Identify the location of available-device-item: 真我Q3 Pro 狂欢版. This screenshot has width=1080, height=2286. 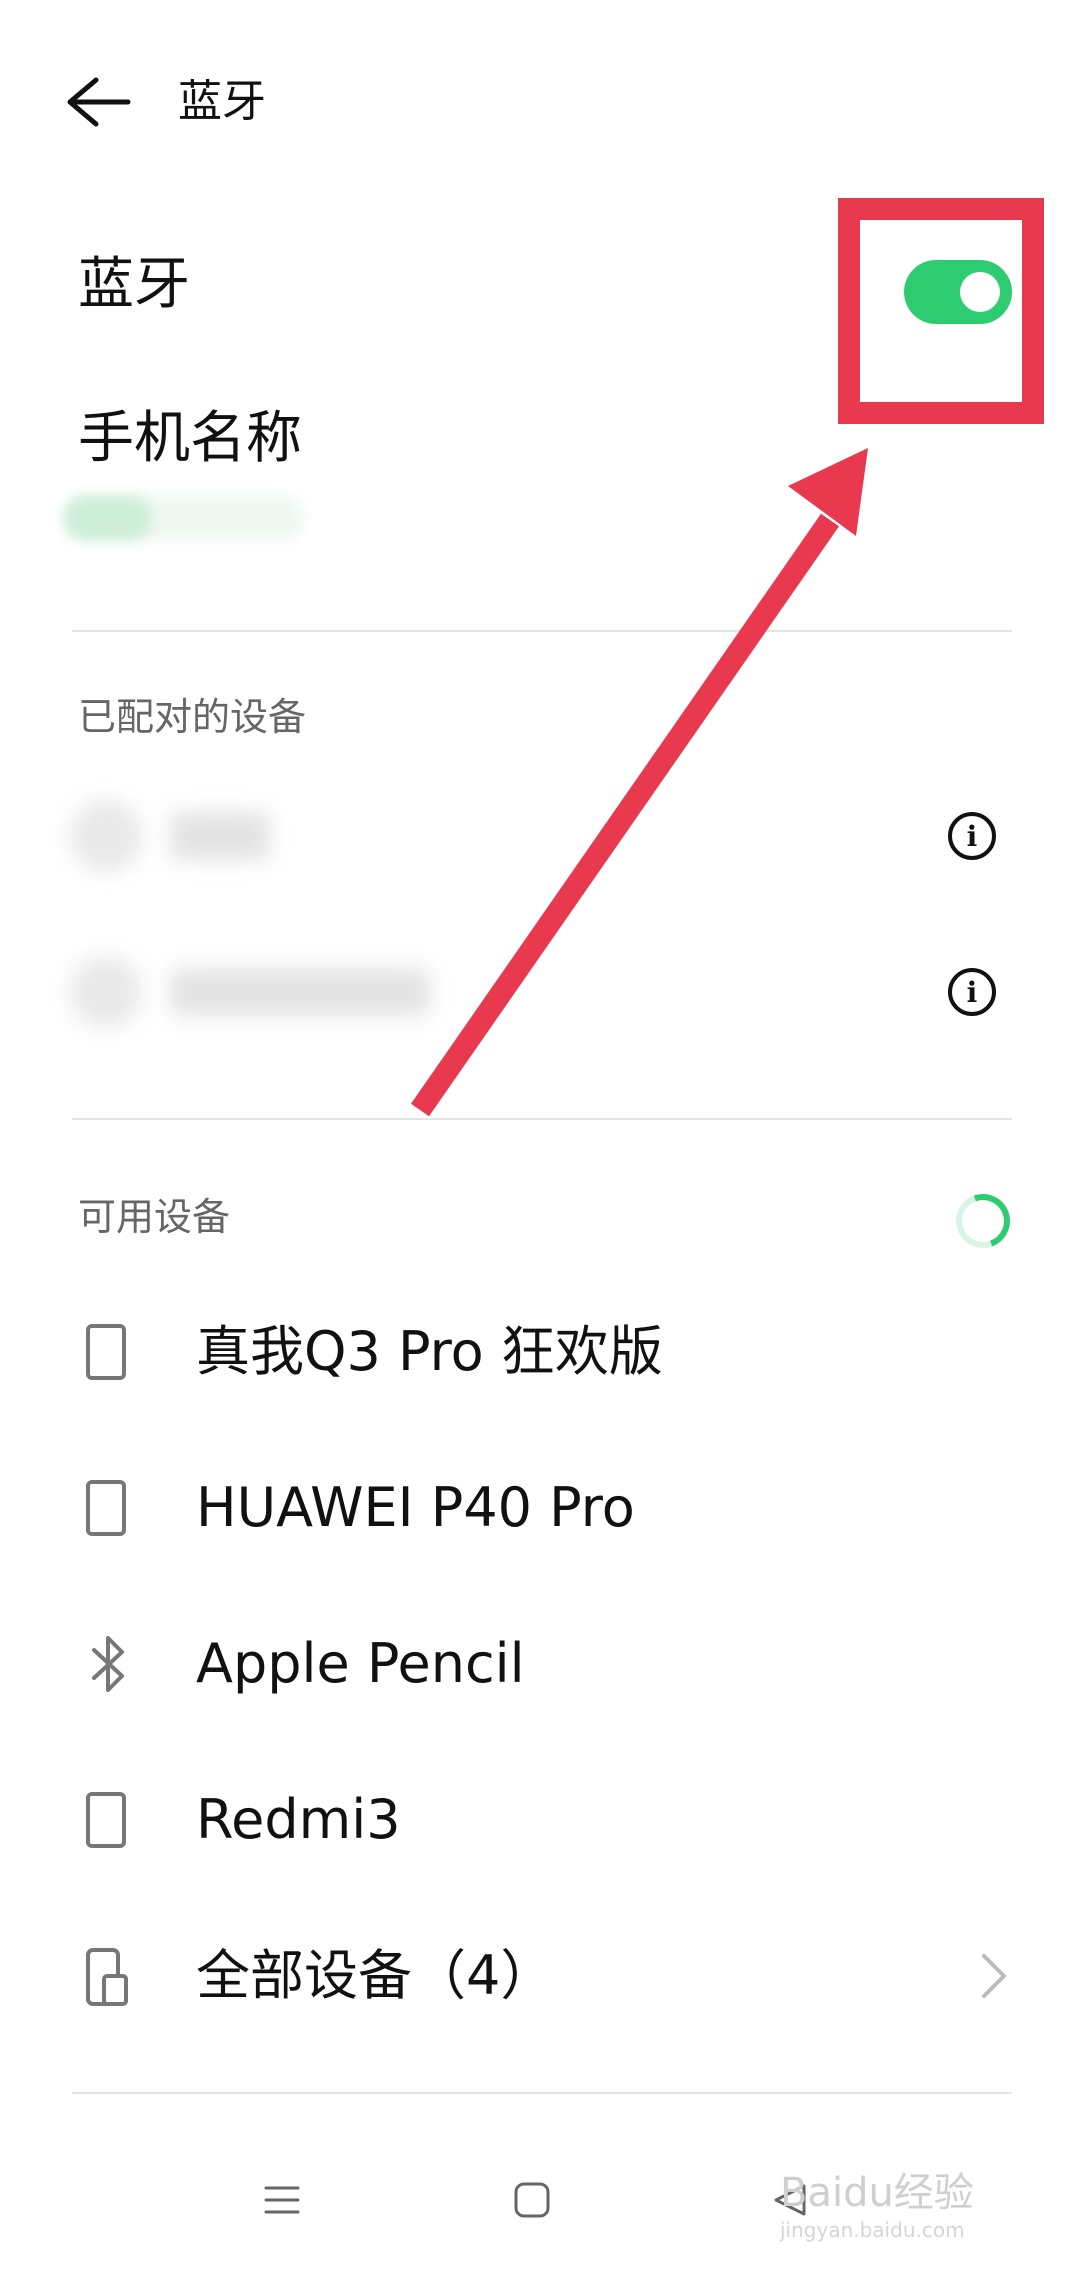
(540, 1352).